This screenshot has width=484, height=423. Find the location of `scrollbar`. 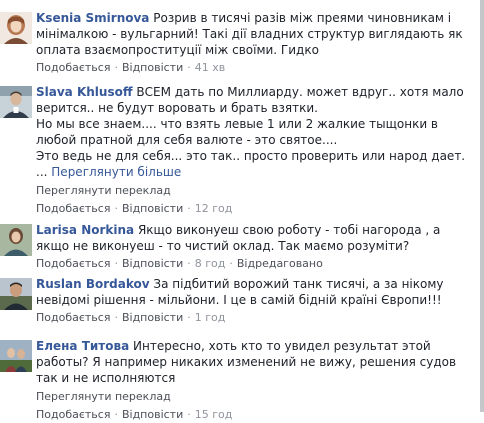

scrollbar is located at coordinates (482, 206).